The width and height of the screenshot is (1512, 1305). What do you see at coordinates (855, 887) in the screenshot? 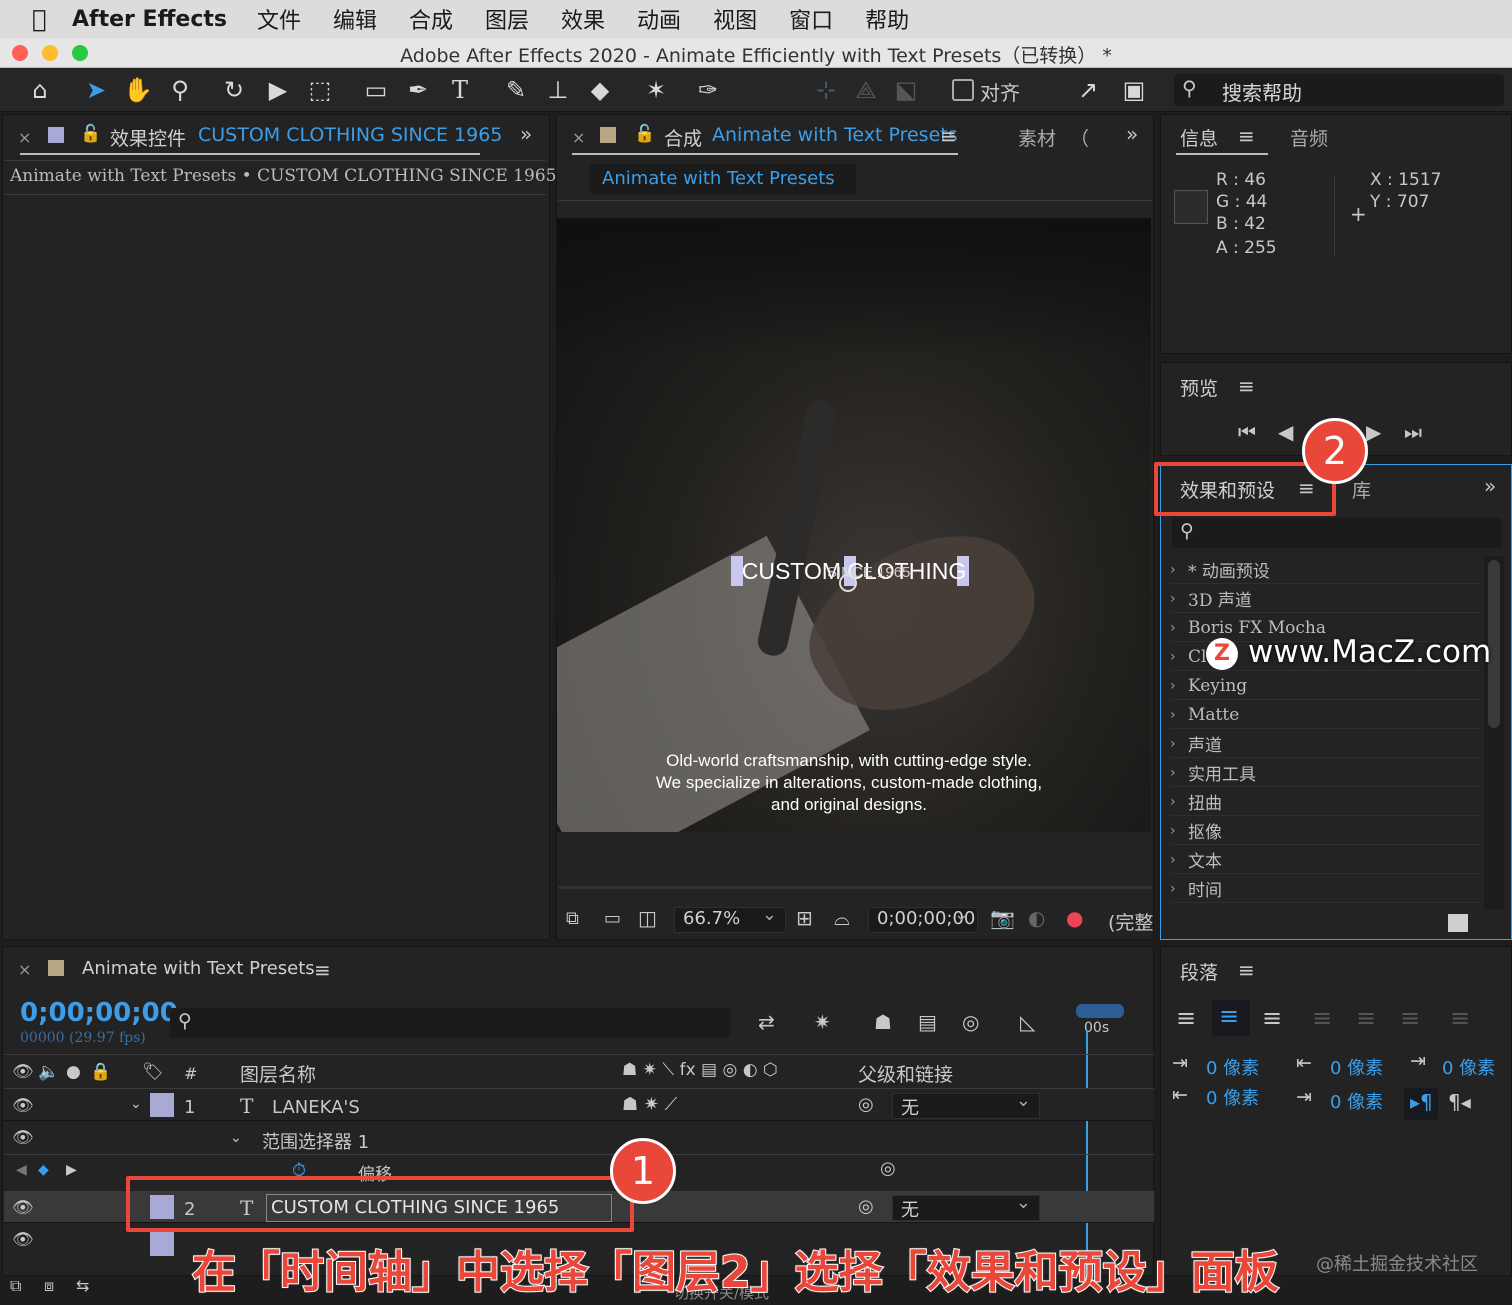
I see `viewer-scrollbar` at bounding box center [855, 887].